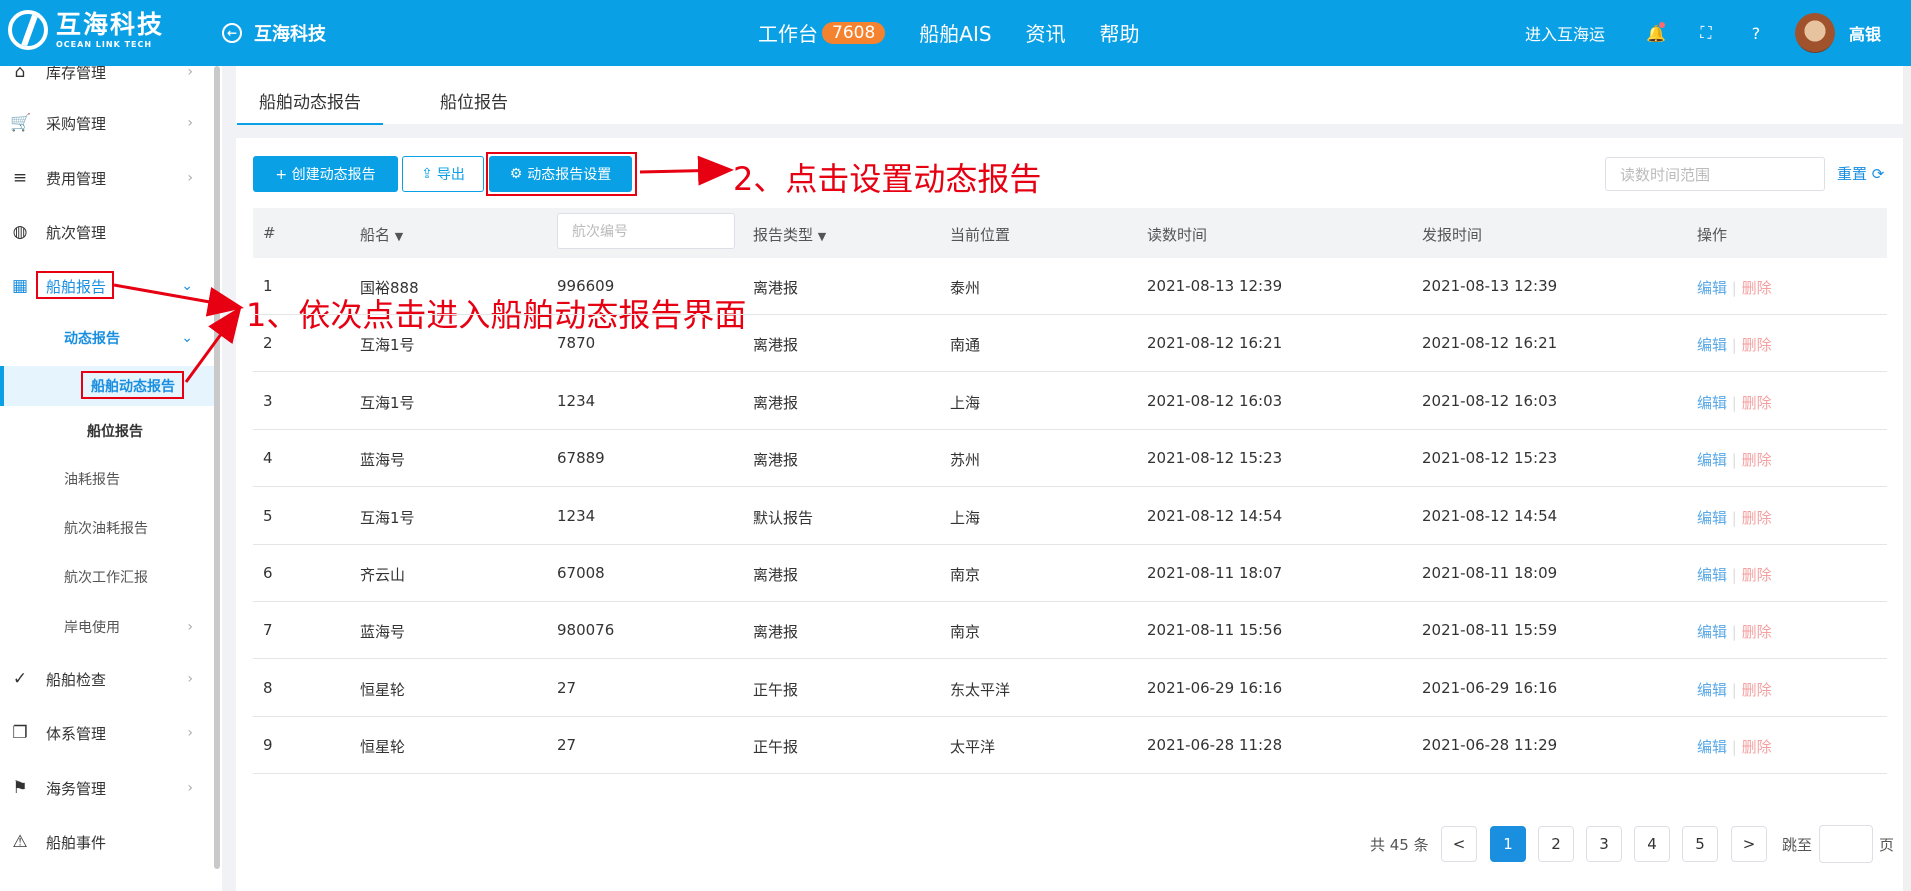 The image size is (1911, 891). Describe the element at coordinates (1490, 458) in the screenshot. I see `cell-sent: 2021-08-12 15:23` at that location.